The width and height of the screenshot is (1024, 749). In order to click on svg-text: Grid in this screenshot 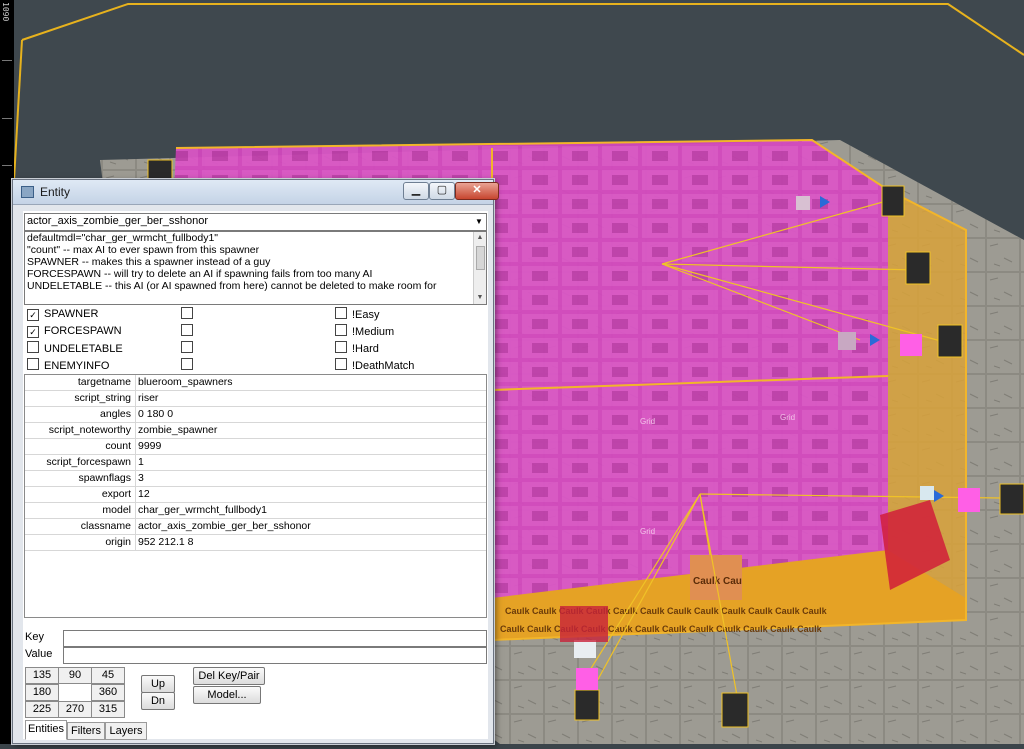, I will do `click(787, 417)`.